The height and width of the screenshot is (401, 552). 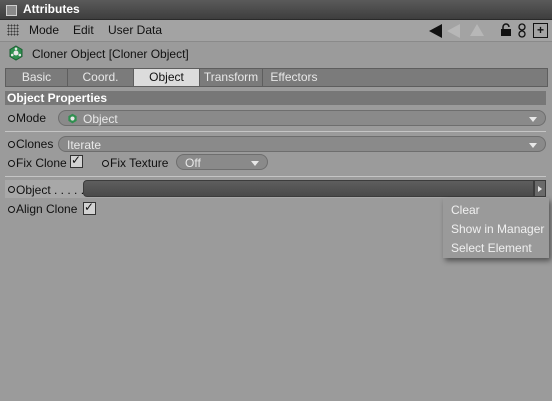 What do you see at coordinates (11, 189) in the screenshot?
I see `object-animate-dot` at bounding box center [11, 189].